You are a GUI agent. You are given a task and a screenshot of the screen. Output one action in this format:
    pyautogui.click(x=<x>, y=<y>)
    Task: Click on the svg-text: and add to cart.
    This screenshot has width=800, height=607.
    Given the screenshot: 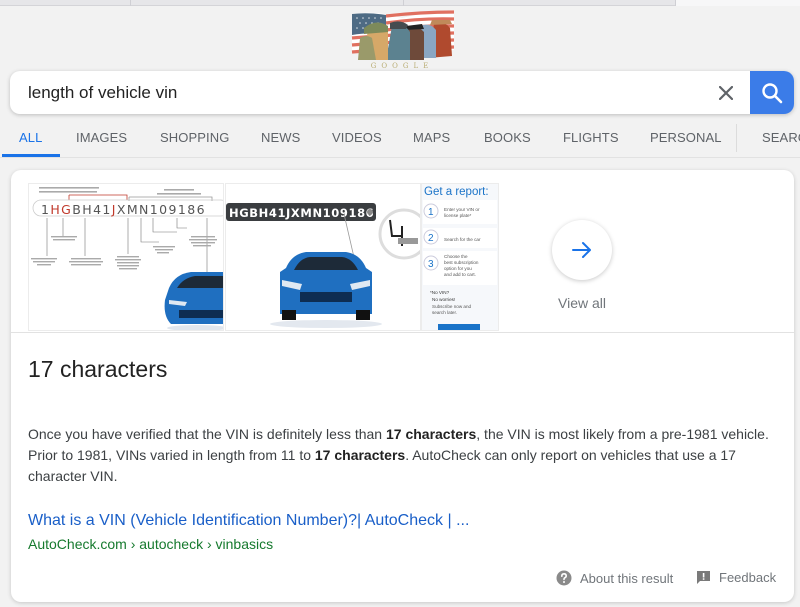 What is the action you would take?
    pyautogui.click(x=460, y=274)
    